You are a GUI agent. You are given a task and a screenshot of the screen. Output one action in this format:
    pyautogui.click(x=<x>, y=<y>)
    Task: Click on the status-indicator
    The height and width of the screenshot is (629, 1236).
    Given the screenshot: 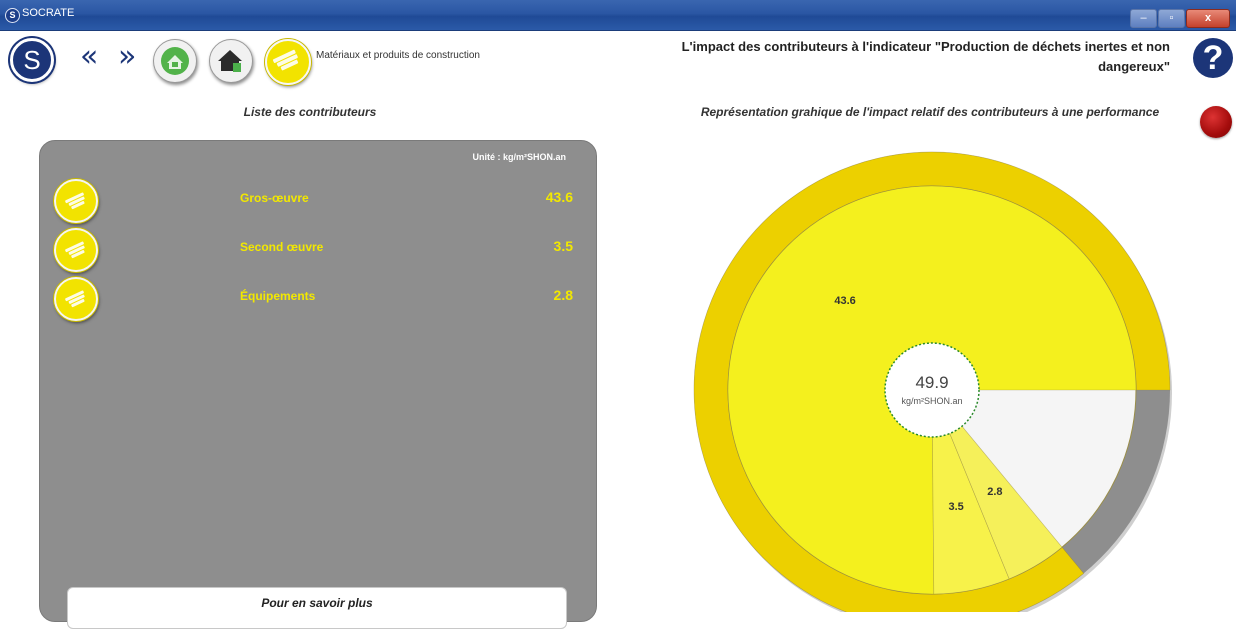 What is the action you would take?
    pyautogui.click(x=1216, y=122)
    